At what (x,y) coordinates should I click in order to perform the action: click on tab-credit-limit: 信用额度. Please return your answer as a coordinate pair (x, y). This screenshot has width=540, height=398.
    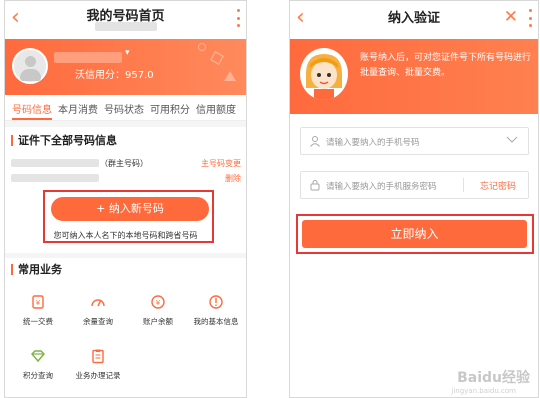
    Looking at the image, I should click on (216, 107).